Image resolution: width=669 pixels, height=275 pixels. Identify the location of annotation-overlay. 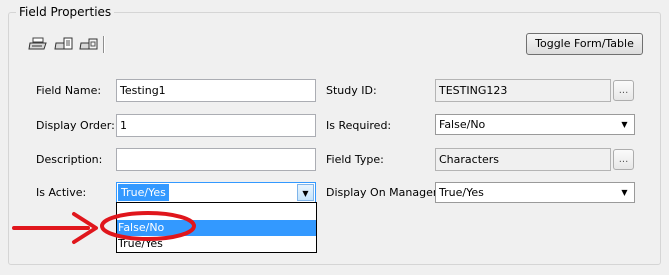
(104, 227).